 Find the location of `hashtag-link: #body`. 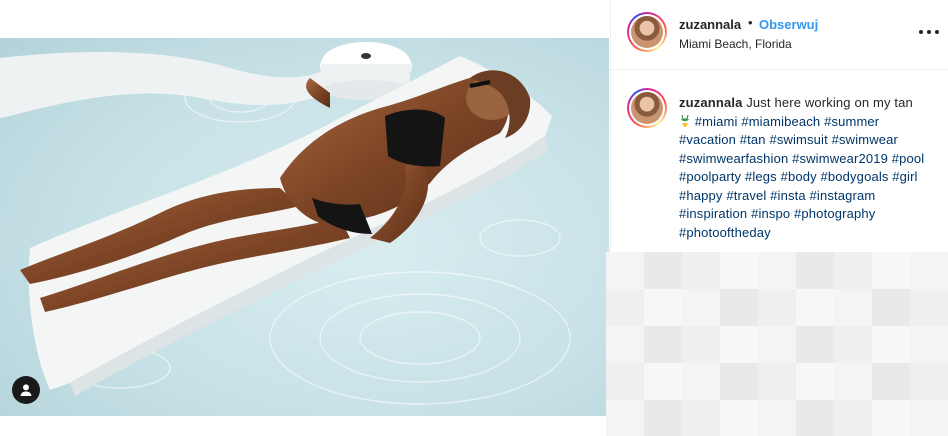

hashtag-link: #body is located at coordinates (799, 176).